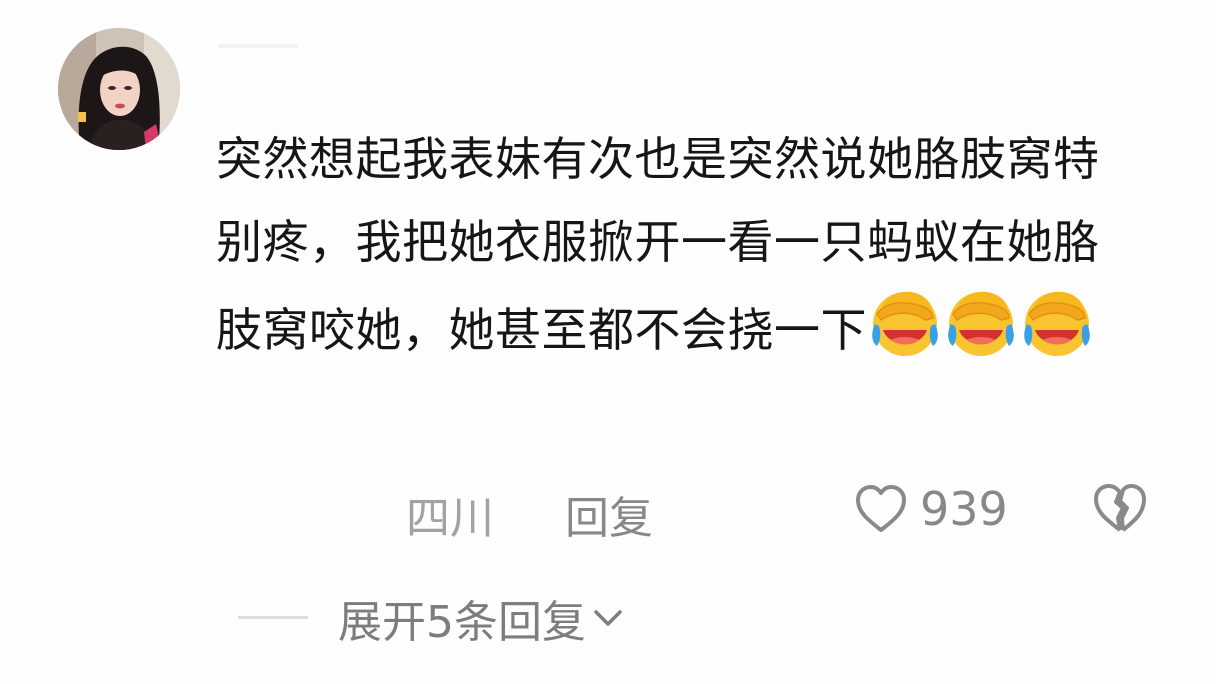 The height and width of the screenshot is (684, 1216). What do you see at coordinates (881, 508) in the screenshot?
I see `heart-outline-icon` at bounding box center [881, 508].